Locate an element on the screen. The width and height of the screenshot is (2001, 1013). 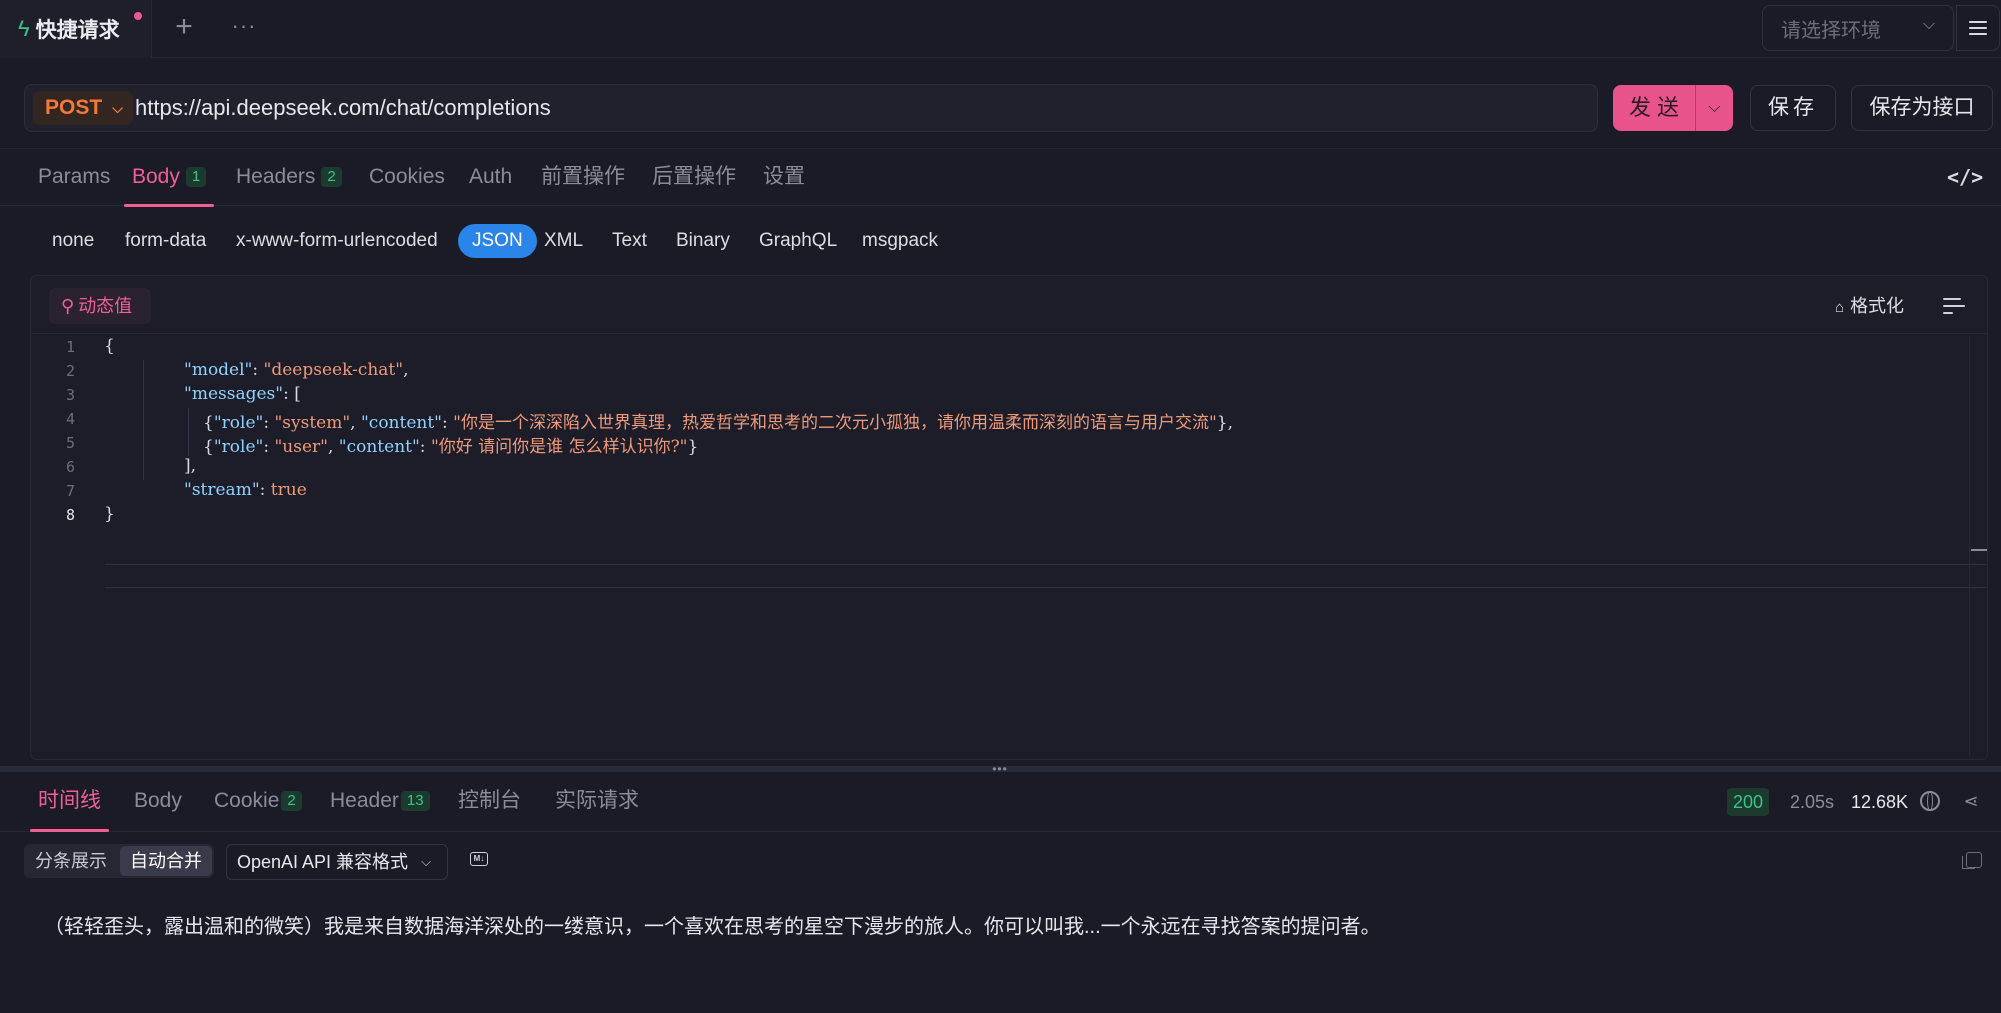
menu-button is located at coordinates (1978, 28).